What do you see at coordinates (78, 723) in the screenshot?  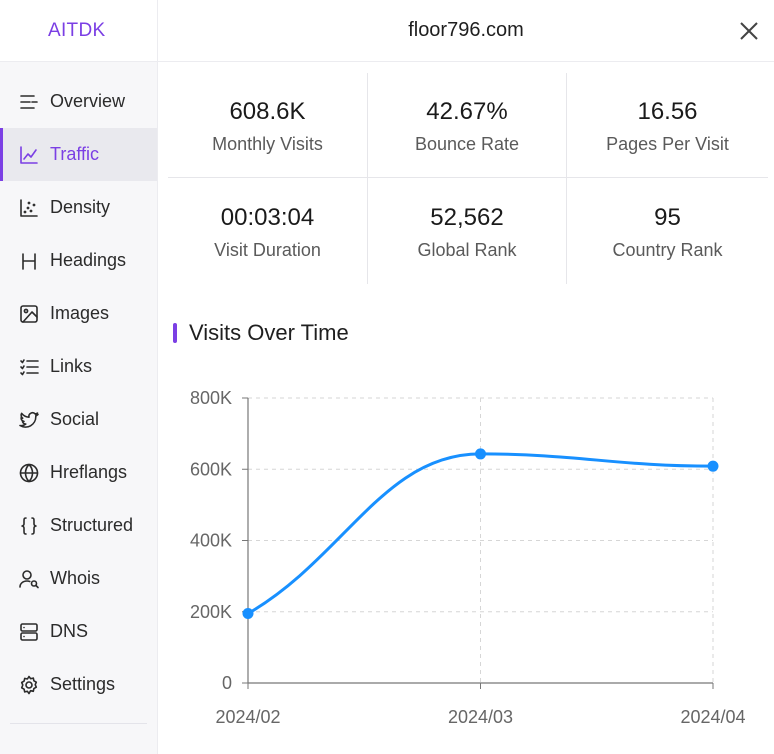 I see `sidebar-divider` at bounding box center [78, 723].